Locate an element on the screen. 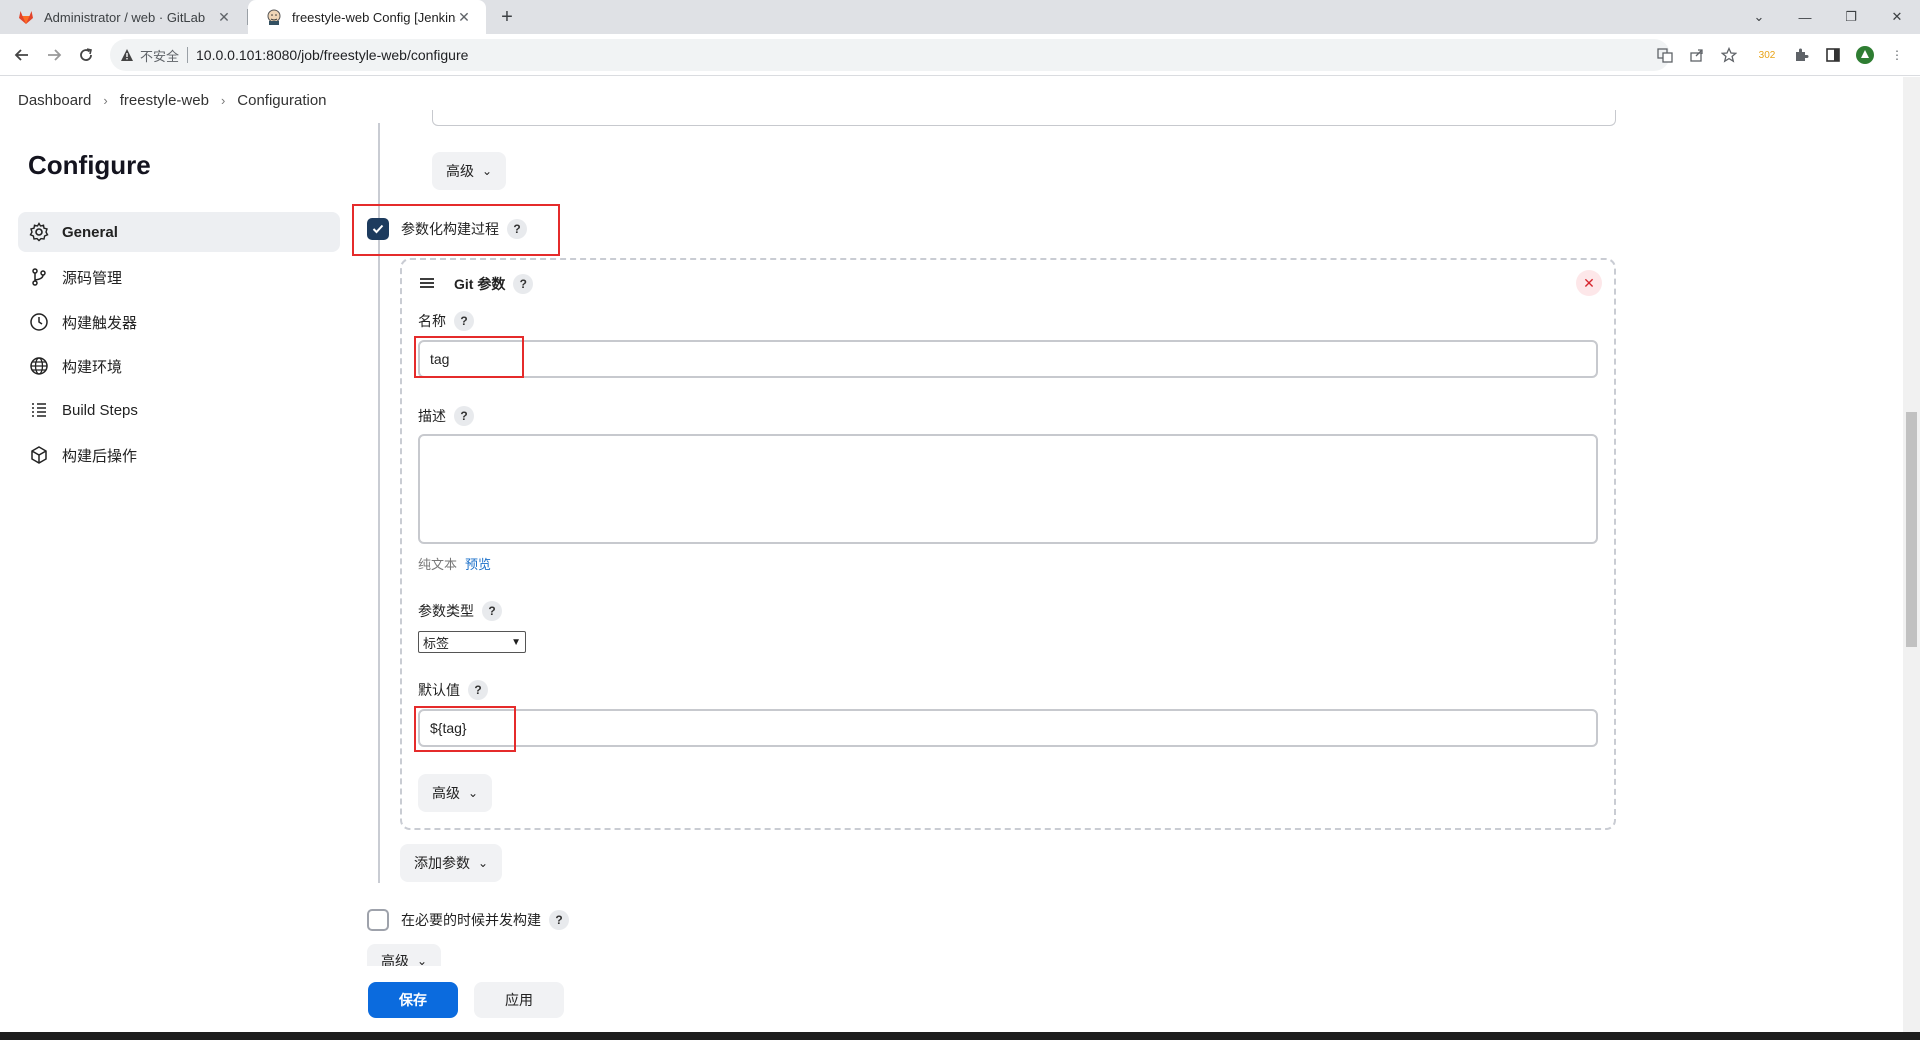 The height and width of the screenshot is (1040, 1920). sidebar-item-environment: 构建环境 is located at coordinates (179, 366).